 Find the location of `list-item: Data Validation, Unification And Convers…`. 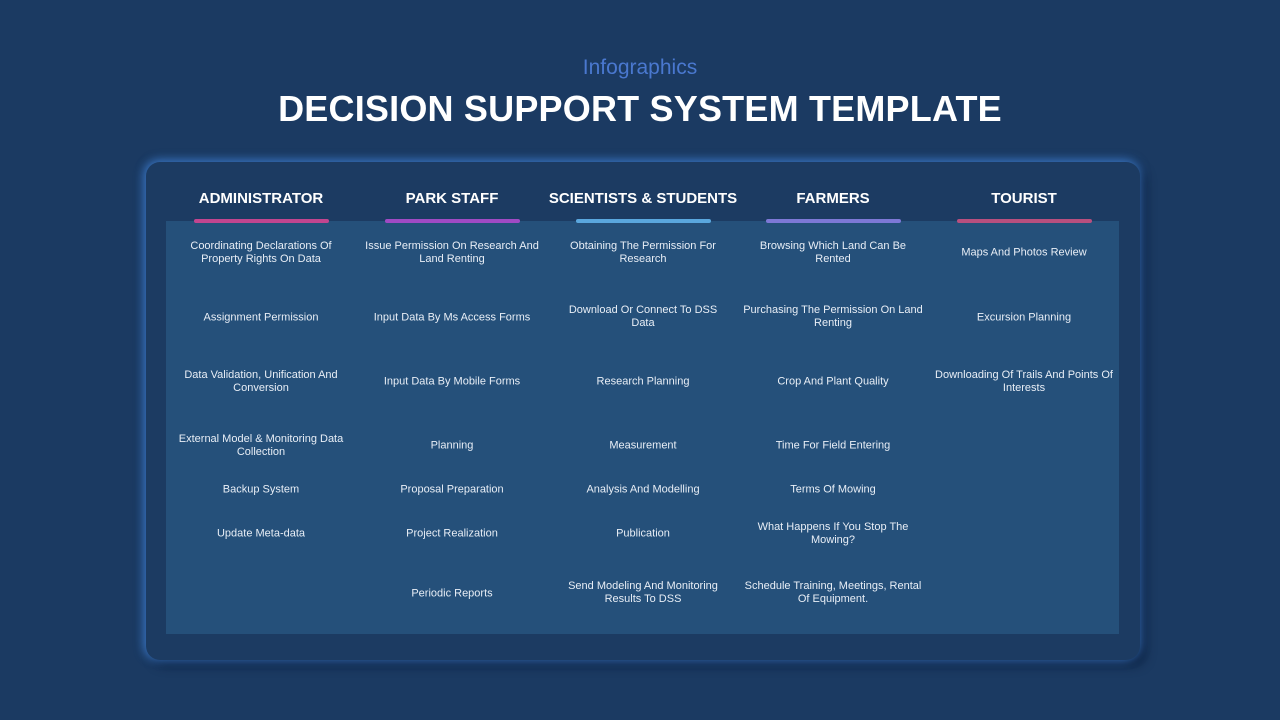

list-item: Data Validation, Unification And Convers… is located at coordinates (261, 381).